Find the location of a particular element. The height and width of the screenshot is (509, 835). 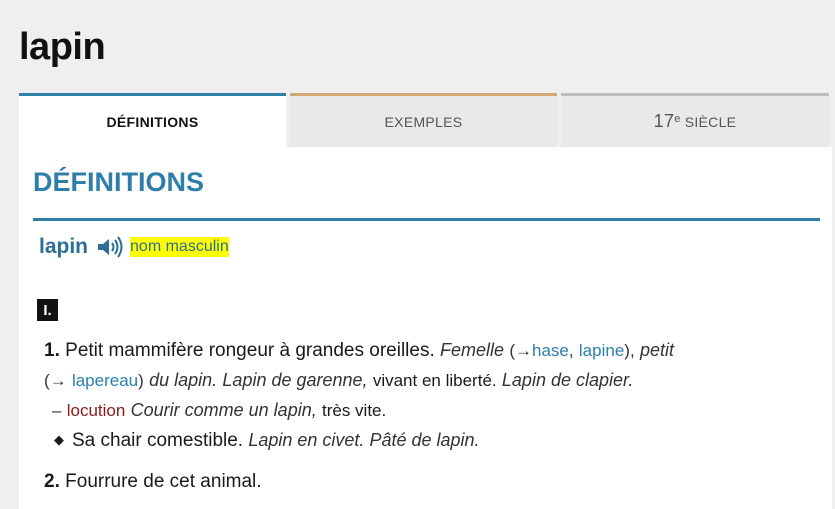

tab-definitions-label: DÉFINITIONS is located at coordinates (152, 121).